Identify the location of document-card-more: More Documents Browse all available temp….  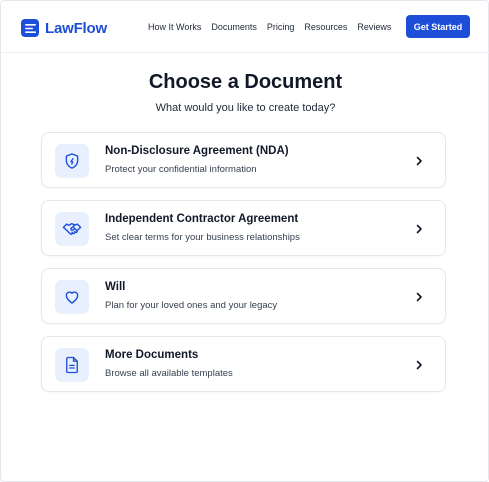
(243, 364).